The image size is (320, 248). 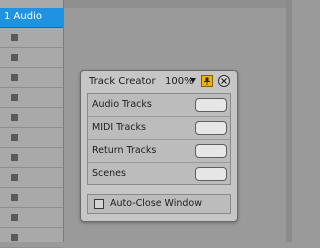 I want to click on close-button, so click(x=224, y=81).